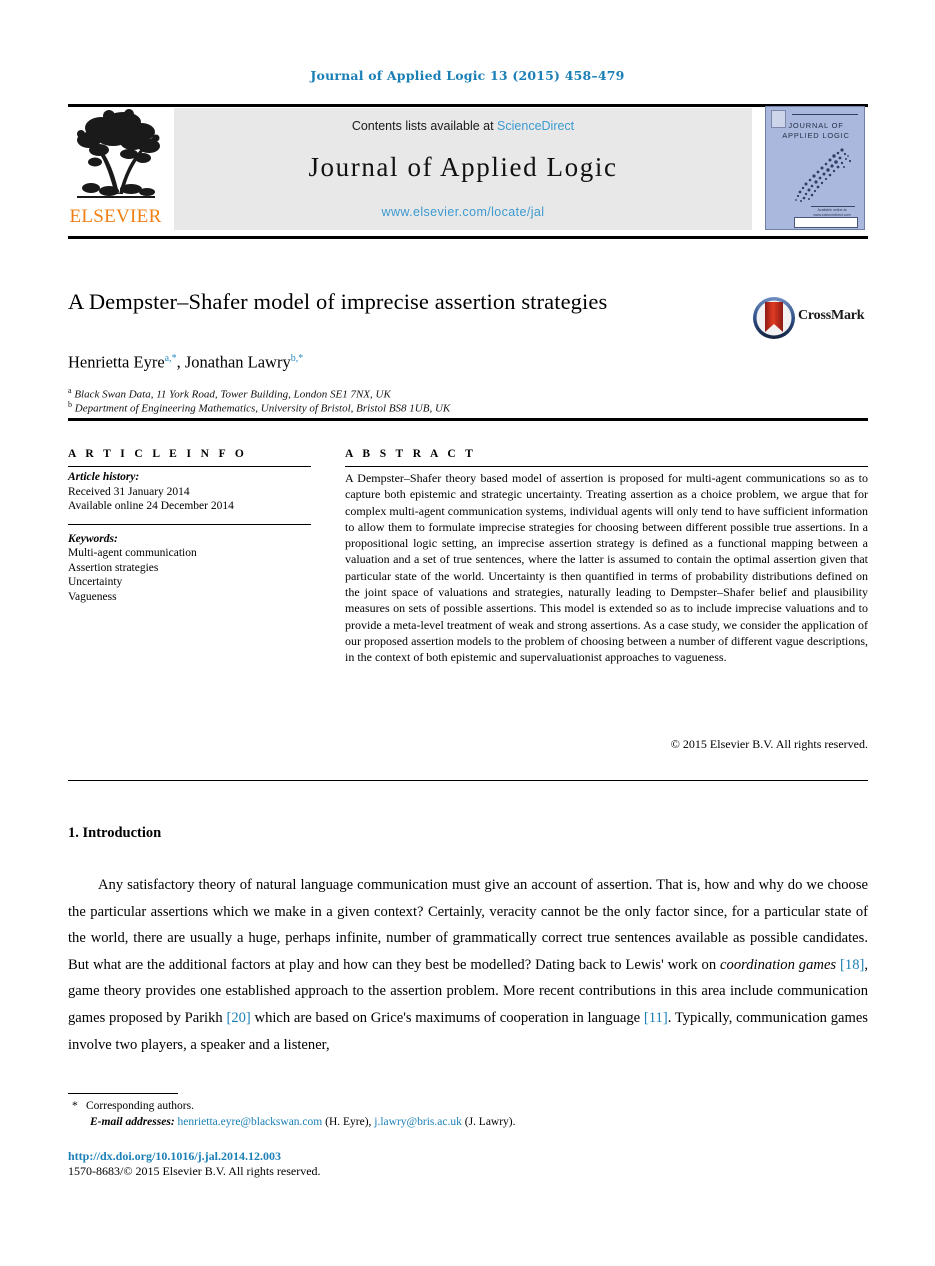  What do you see at coordinates (132, 553) in the screenshot?
I see `keyword-item: Multi-agent communication` at bounding box center [132, 553].